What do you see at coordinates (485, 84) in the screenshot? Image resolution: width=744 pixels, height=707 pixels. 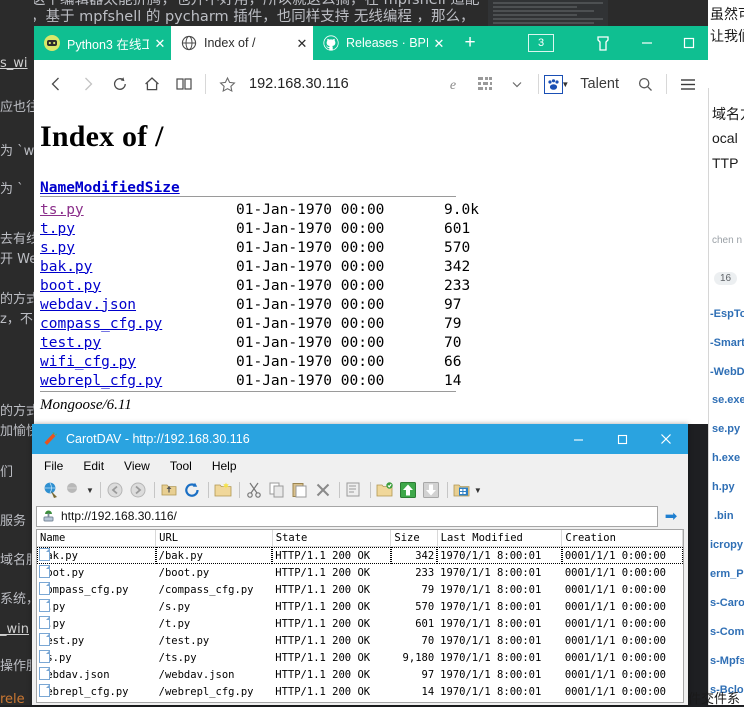 I see `qr-code-icon` at bounding box center [485, 84].